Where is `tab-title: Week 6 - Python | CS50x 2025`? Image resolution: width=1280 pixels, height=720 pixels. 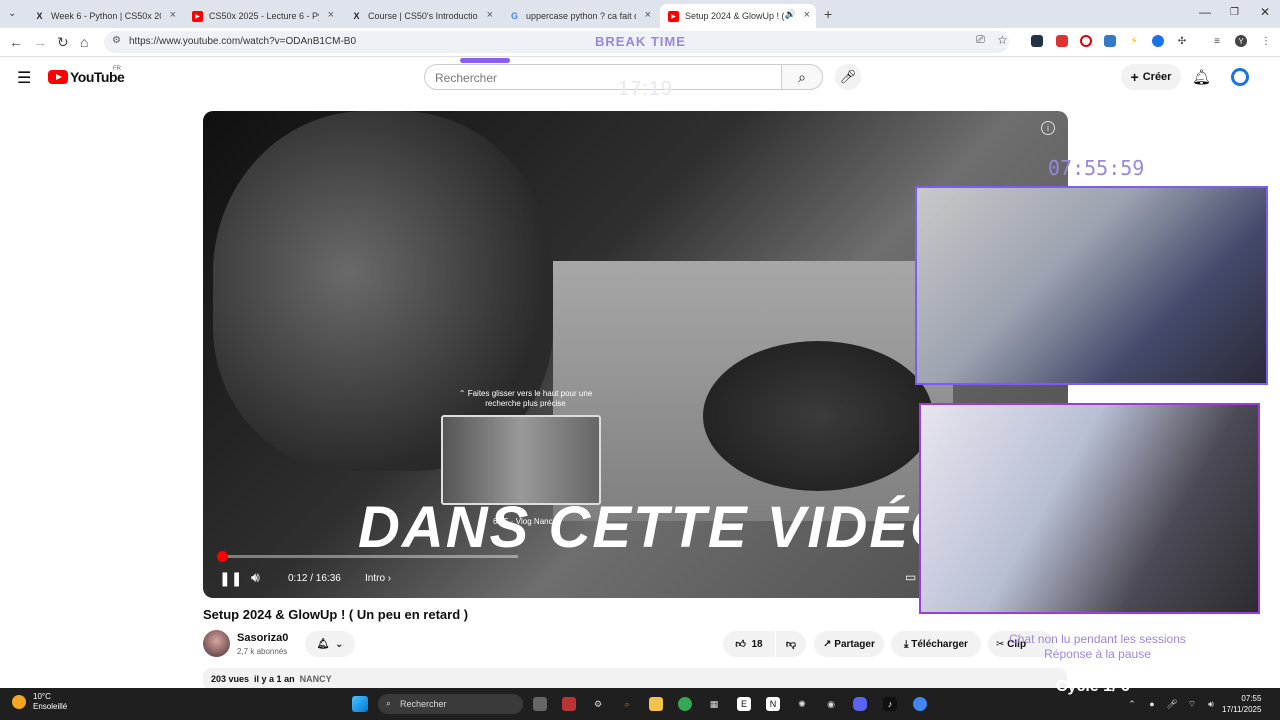 tab-title: Week 6 - Python | CS50x 2025 is located at coordinates (106, 16).